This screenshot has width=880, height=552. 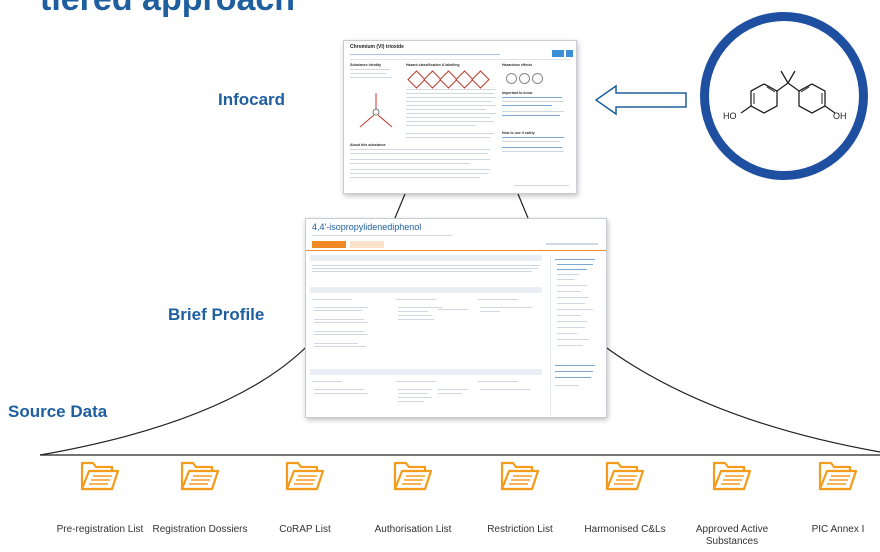 I want to click on infocard-about-heading: About this substance, so click(x=368, y=145).